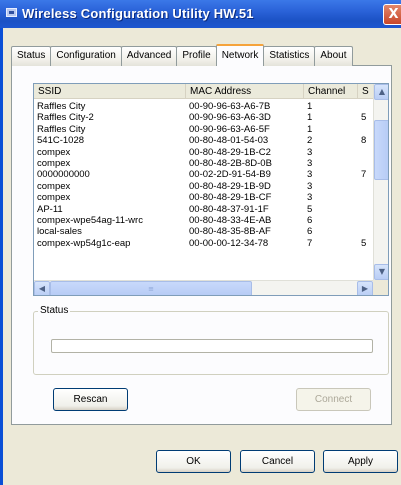  I want to click on network-cell-mac: 00-80-48-29-1B-C2, so click(230, 152).